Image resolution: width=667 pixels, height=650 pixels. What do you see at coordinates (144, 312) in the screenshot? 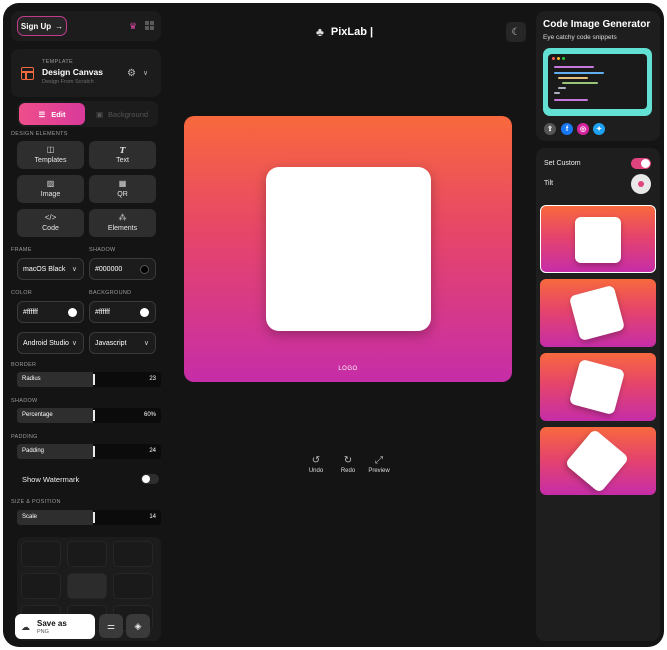
I see `background-color-swatch` at bounding box center [144, 312].